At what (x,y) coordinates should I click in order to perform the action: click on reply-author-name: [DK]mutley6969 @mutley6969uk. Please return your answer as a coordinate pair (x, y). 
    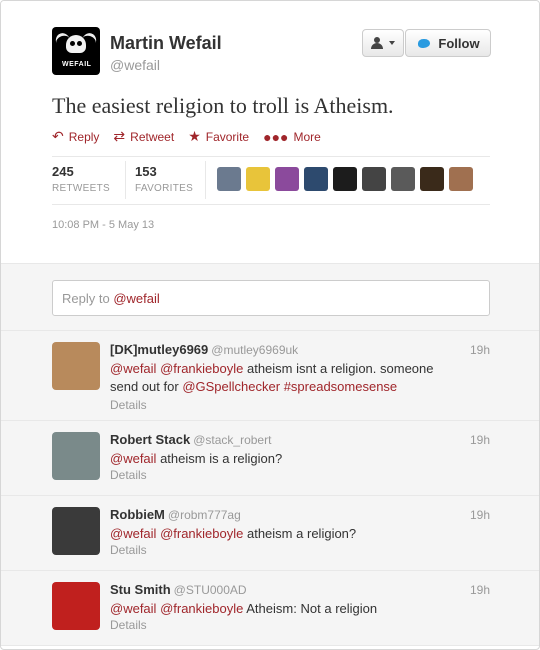
    Looking at the image, I should click on (204, 349).